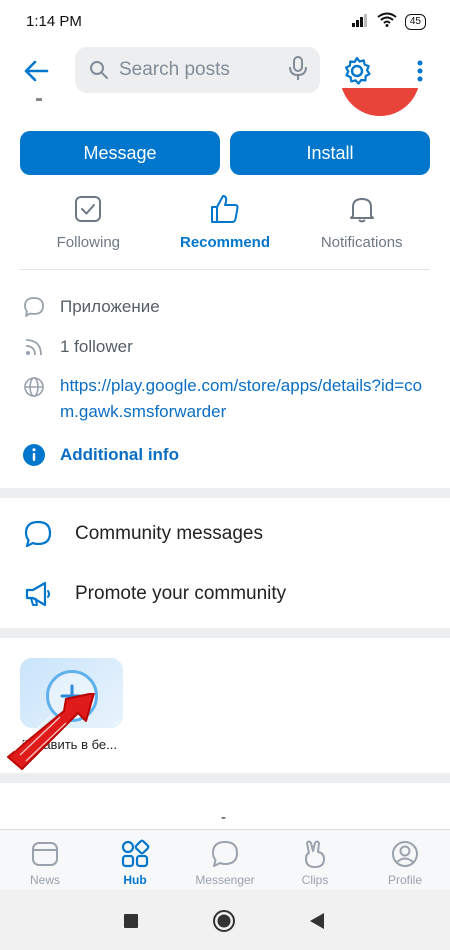  I want to click on tab-clips: Clips, so click(315, 860).